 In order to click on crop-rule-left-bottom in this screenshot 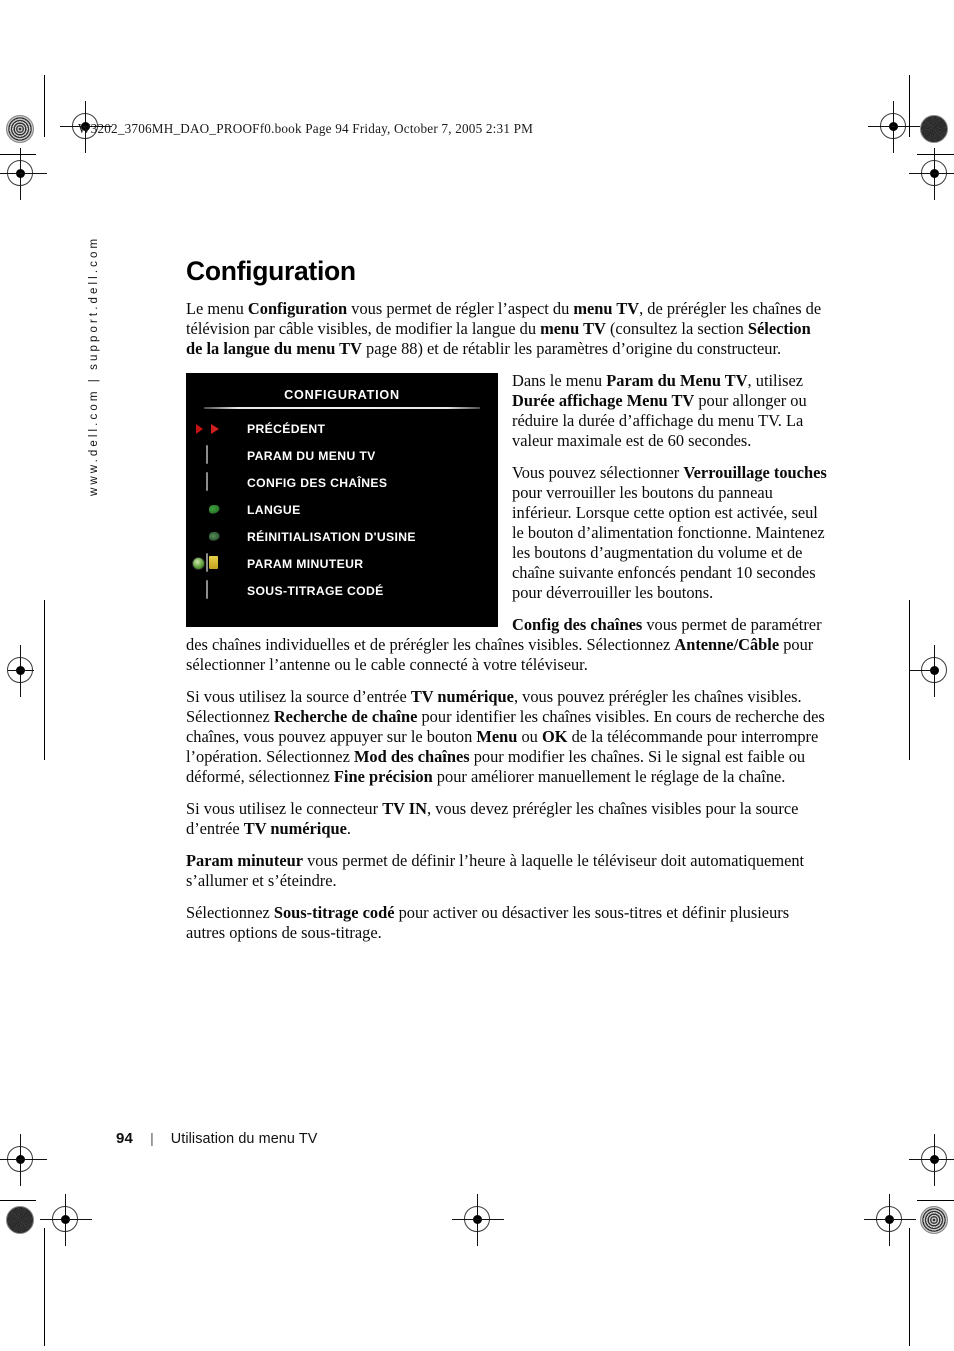, I will do `click(44, 1287)`.